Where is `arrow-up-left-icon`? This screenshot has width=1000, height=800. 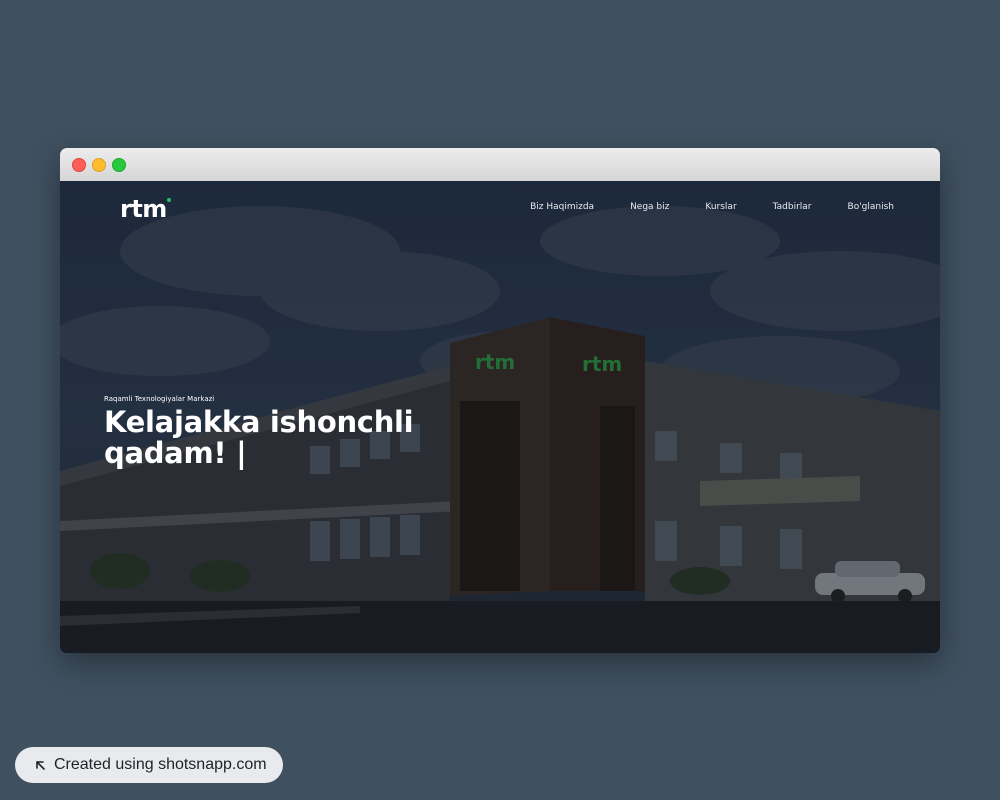 arrow-up-left-icon is located at coordinates (40, 765).